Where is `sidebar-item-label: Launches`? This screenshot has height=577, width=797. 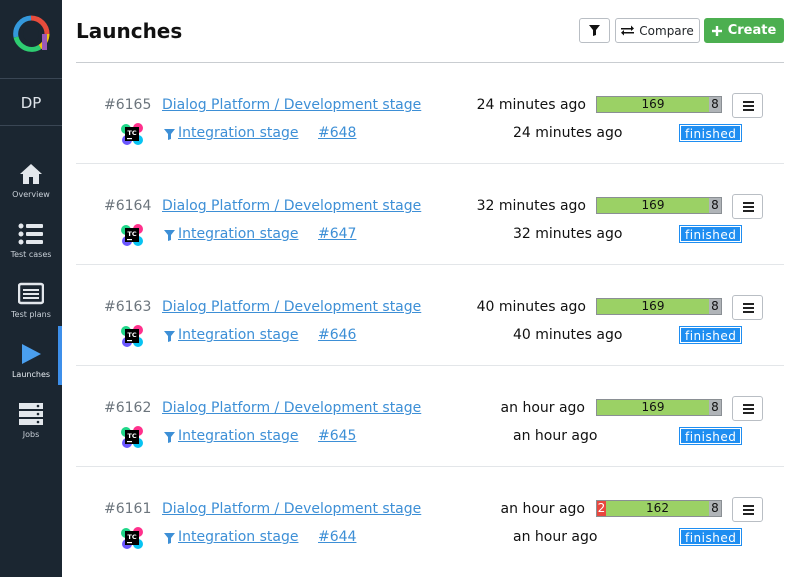
sidebar-item-label: Launches is located at coordinates (31, 374).